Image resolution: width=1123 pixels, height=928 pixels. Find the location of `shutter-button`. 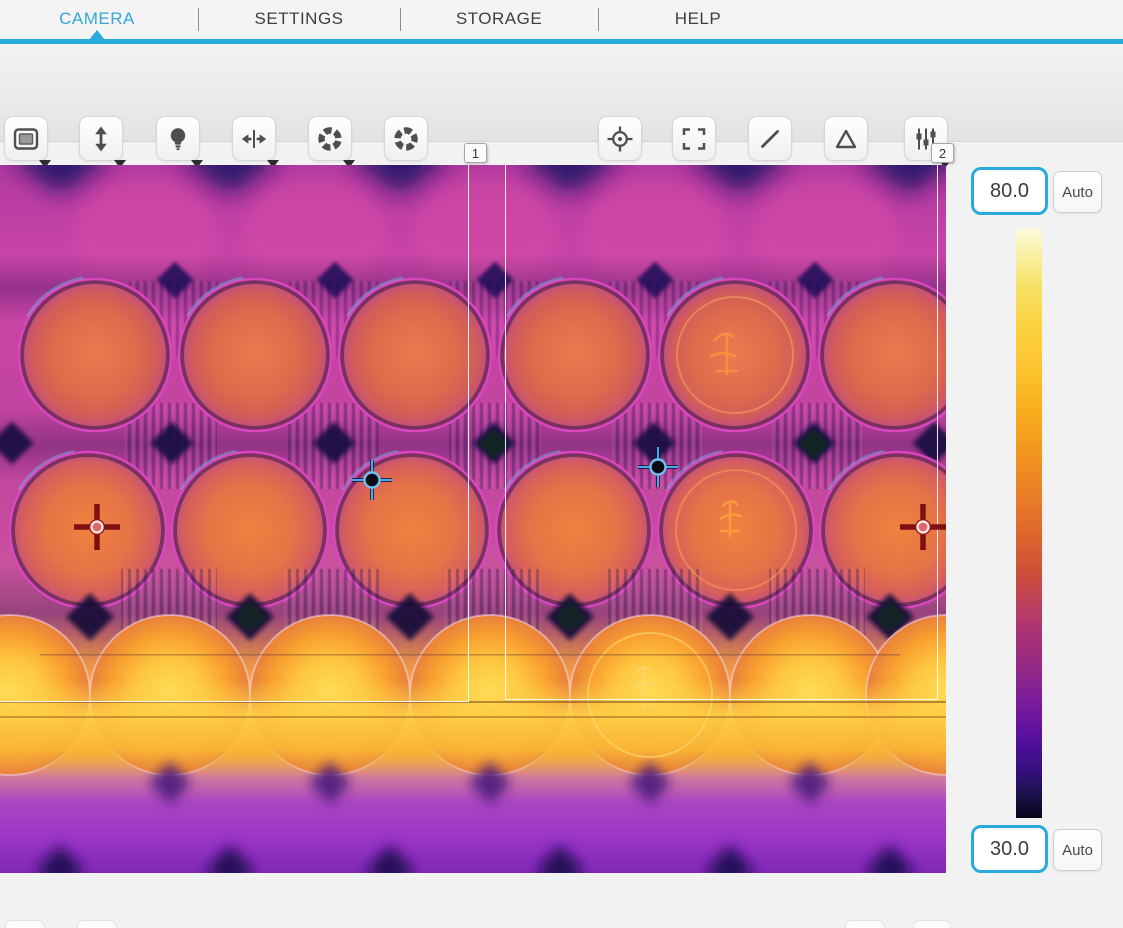

shutter-button is located at coordinates (331, 142).